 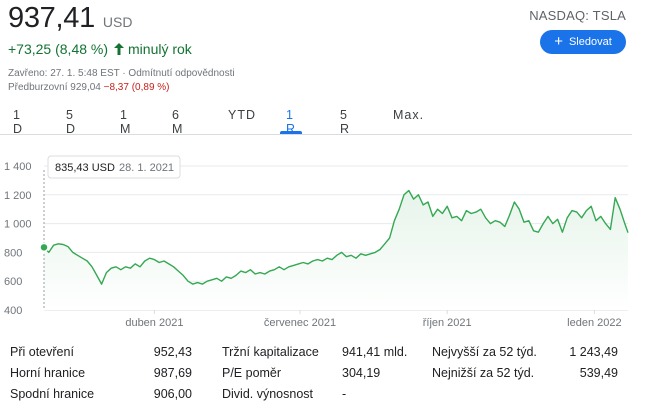 I want to click on tooltip-value: 835,43 USD, so click(x=85, y=168).